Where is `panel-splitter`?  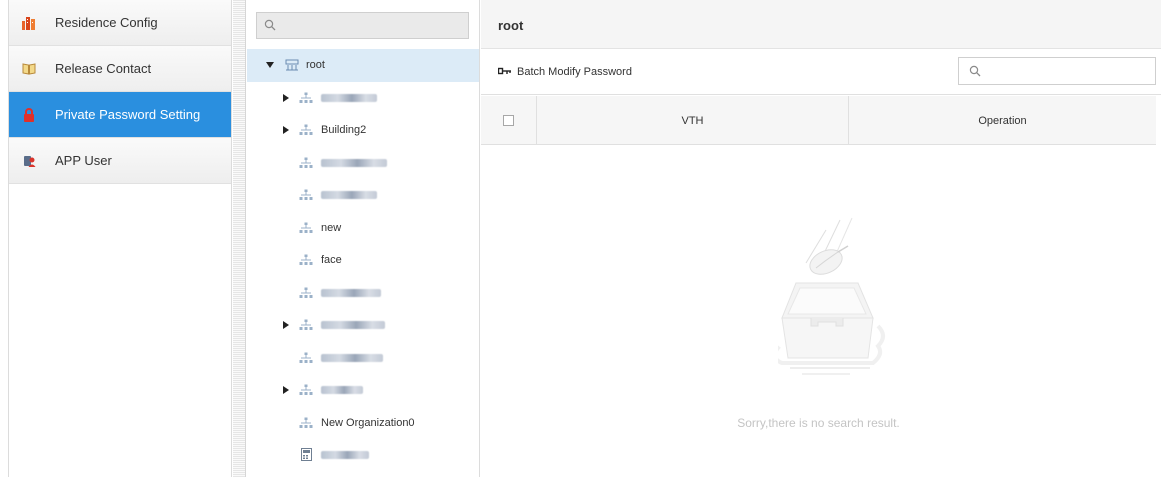
panel-splitter is located at coordinates (239, 238).